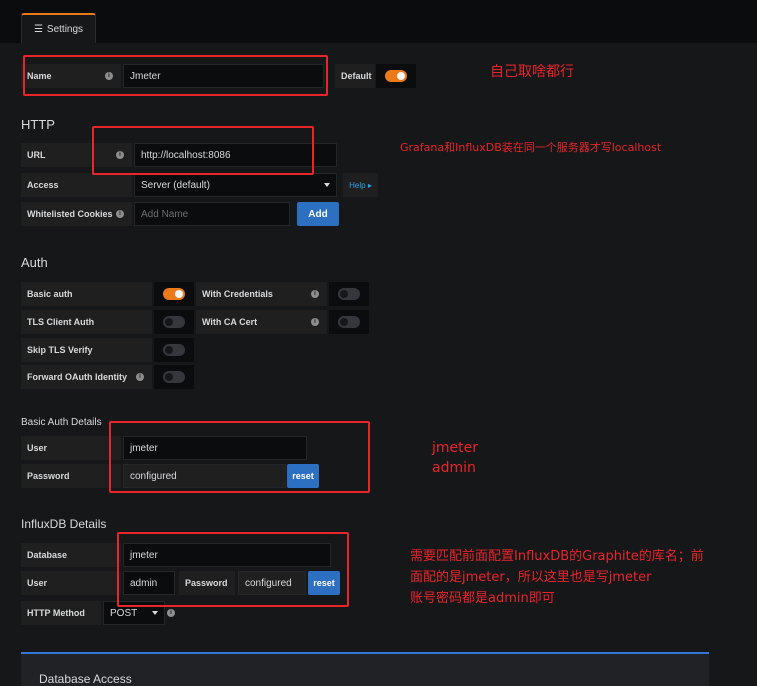 The width and height of the screenshot is (757, 686). I want to click on with-credentials-label: With Credentials i, so click(261, 294).